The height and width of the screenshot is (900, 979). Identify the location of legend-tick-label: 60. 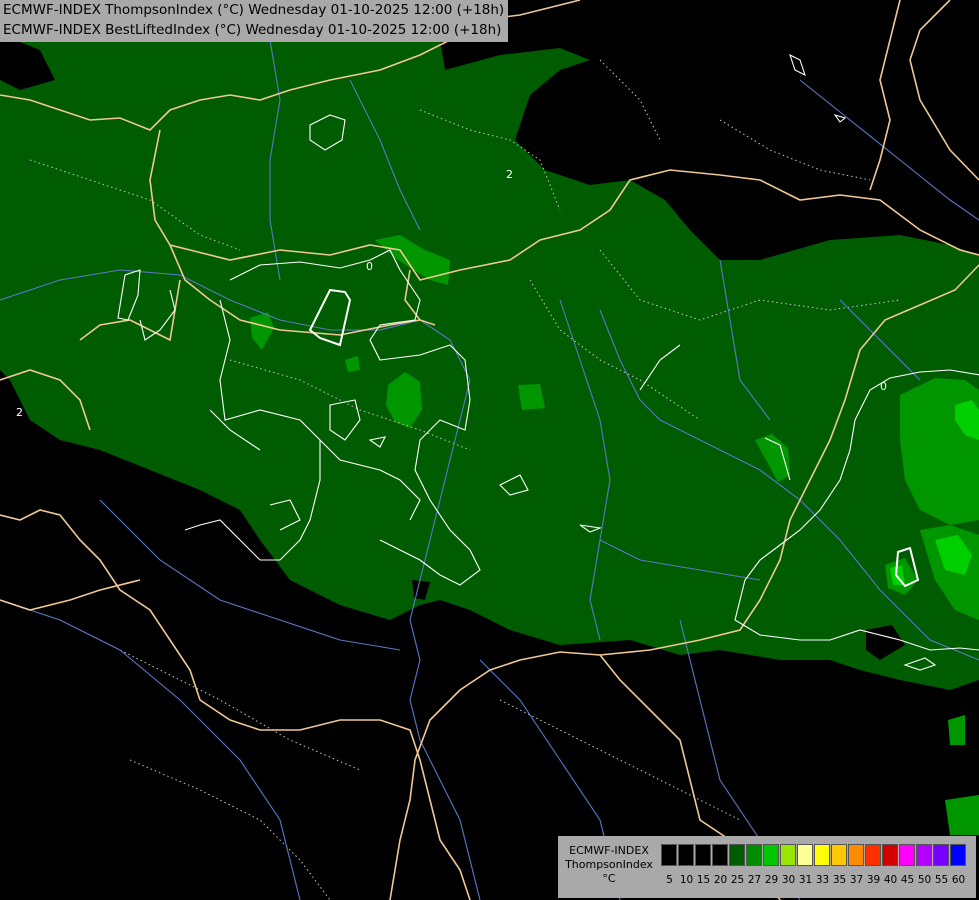
(958, 880).